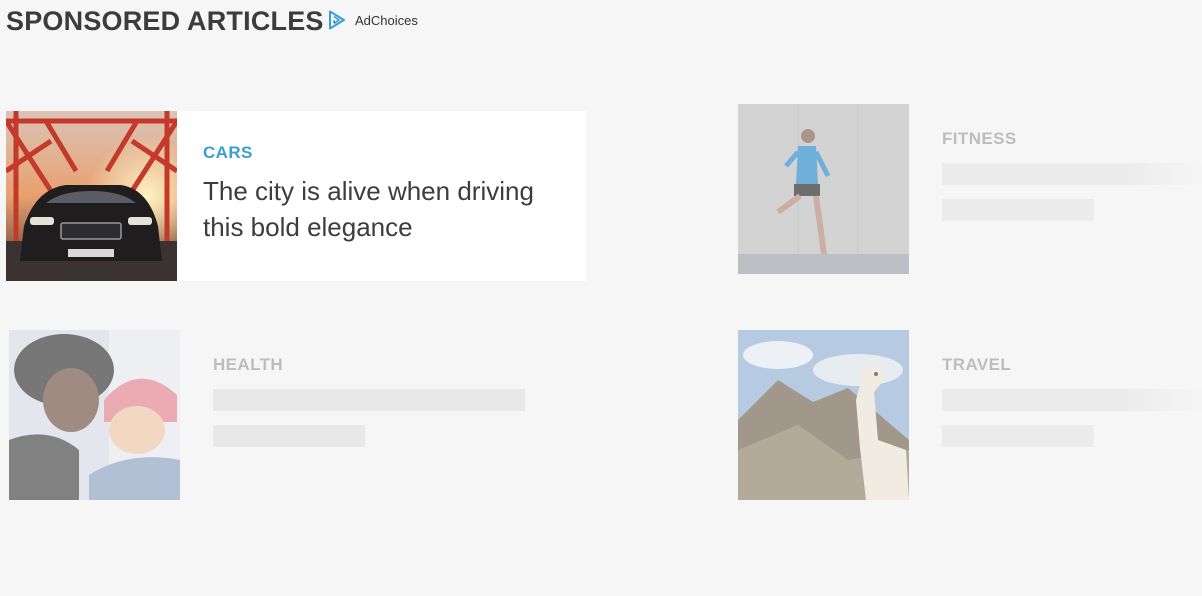 The image size is (1202, 596). I want to click on article-text: FITNESS, so click(1055, 189).